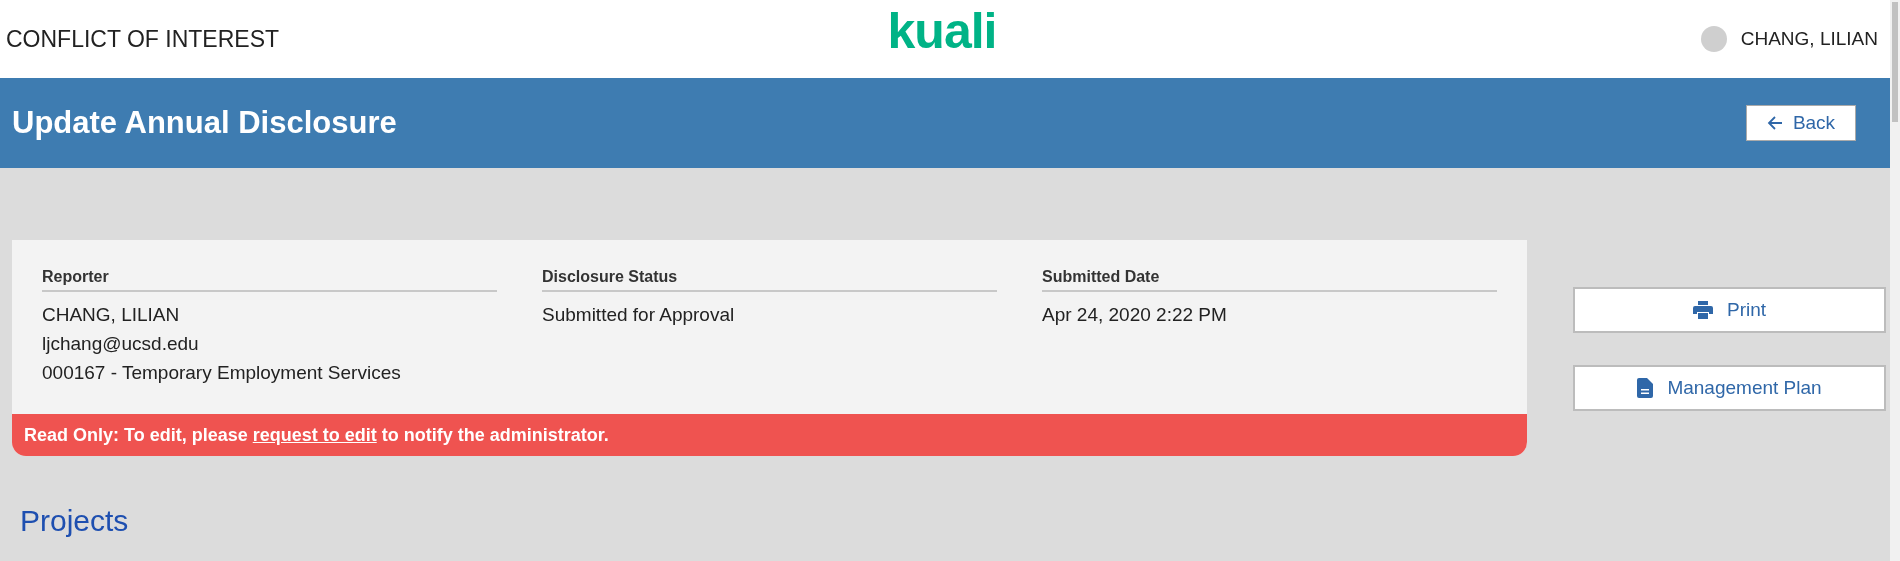 The width and height of the screenshot is (1900, 561). Describe the element at coordinates (143, 39) in the screenshot. I see `app-title: CONFLICT OF INTEREST` at that location.